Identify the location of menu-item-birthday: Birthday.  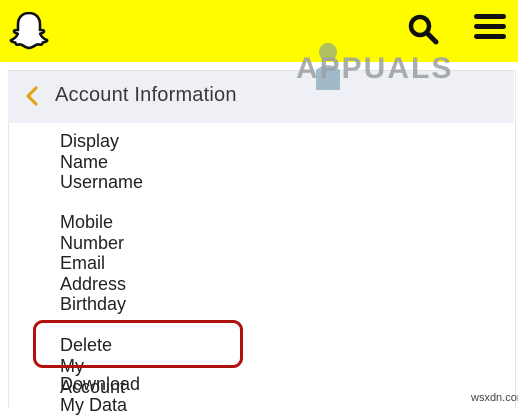
(93, 304).